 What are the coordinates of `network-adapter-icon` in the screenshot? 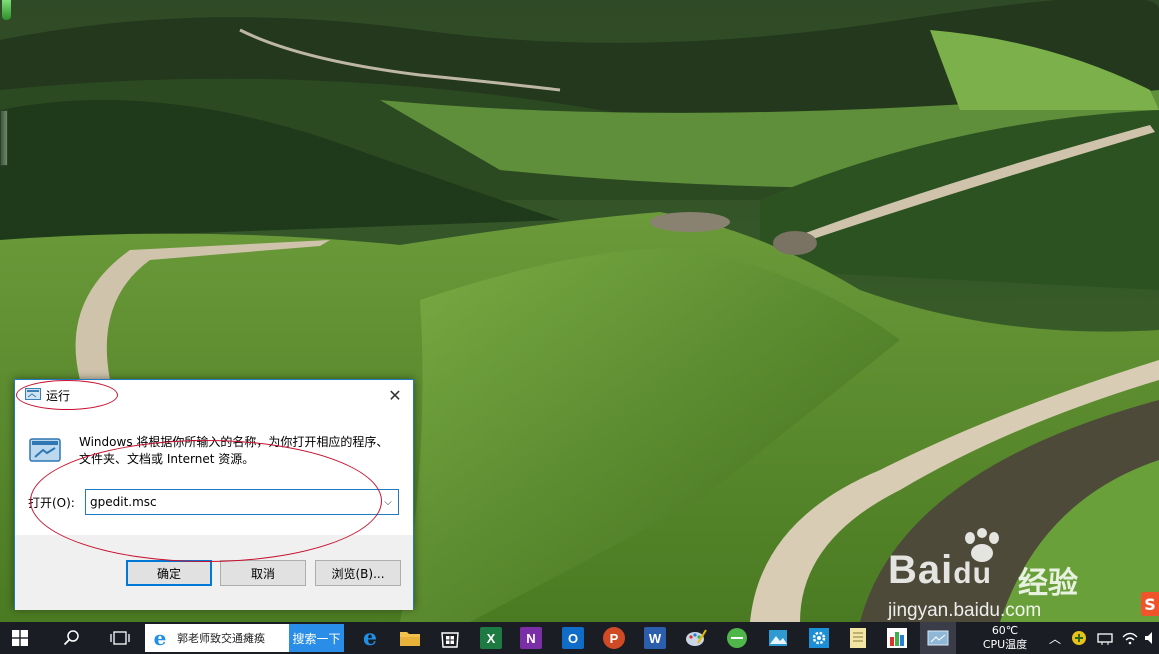 It's located at (1105, 639).